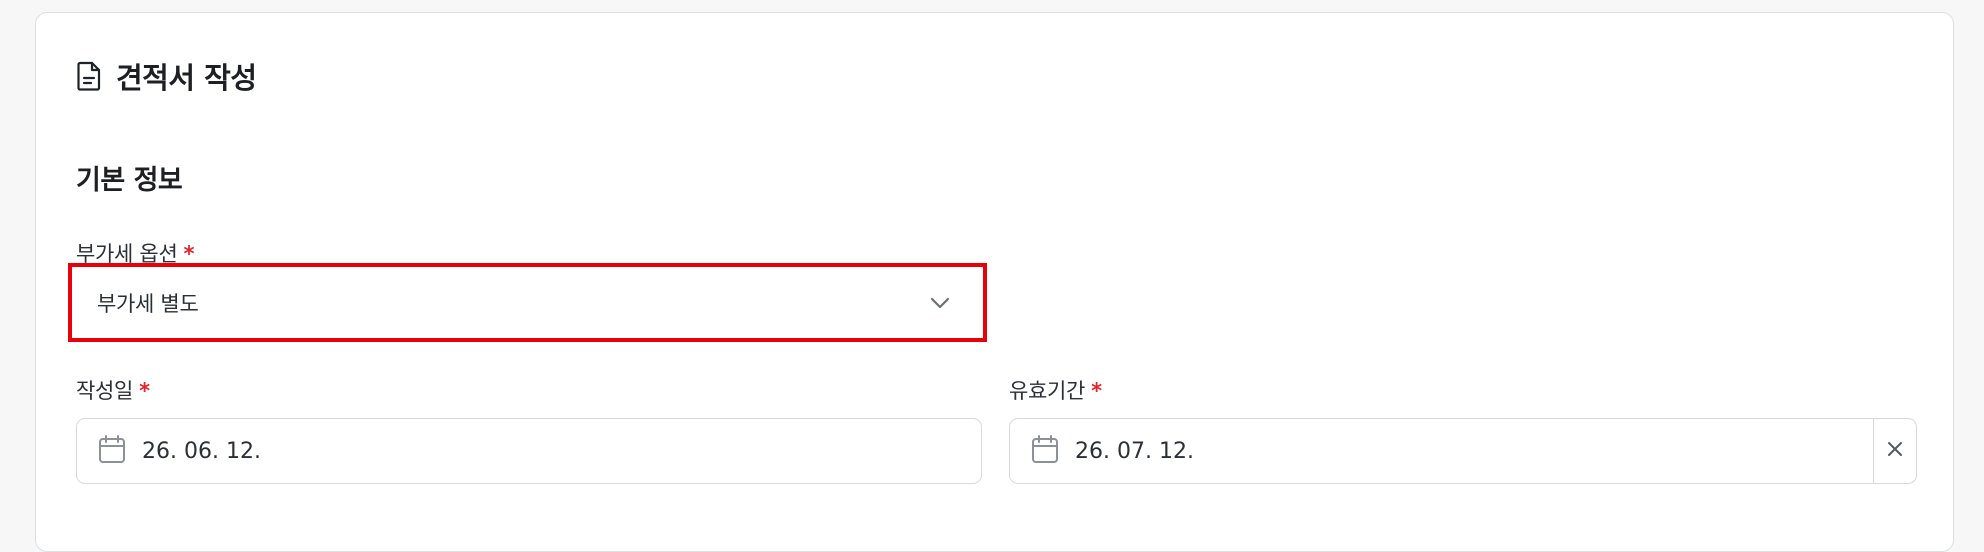 The image size is (1984, 552). Describe the element at coordinates (186, 78) in the screenshot. I see `page-title: 견적서 작성` at that location.